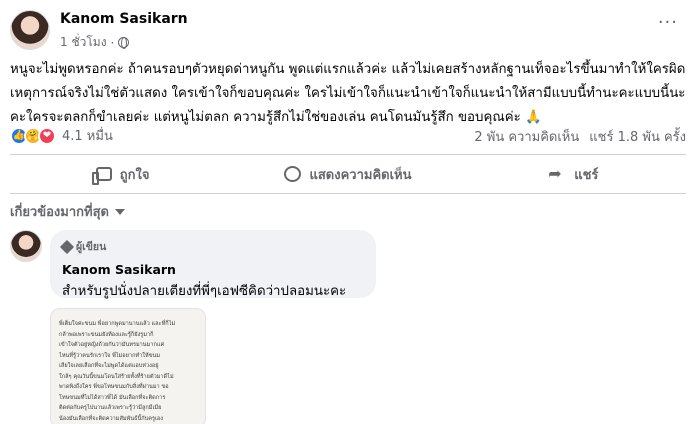  What do you see at coordinates (134, 175) in the screenshot?
I see `like-button-label: ถูกใจ` at bounding box center [134, 175].